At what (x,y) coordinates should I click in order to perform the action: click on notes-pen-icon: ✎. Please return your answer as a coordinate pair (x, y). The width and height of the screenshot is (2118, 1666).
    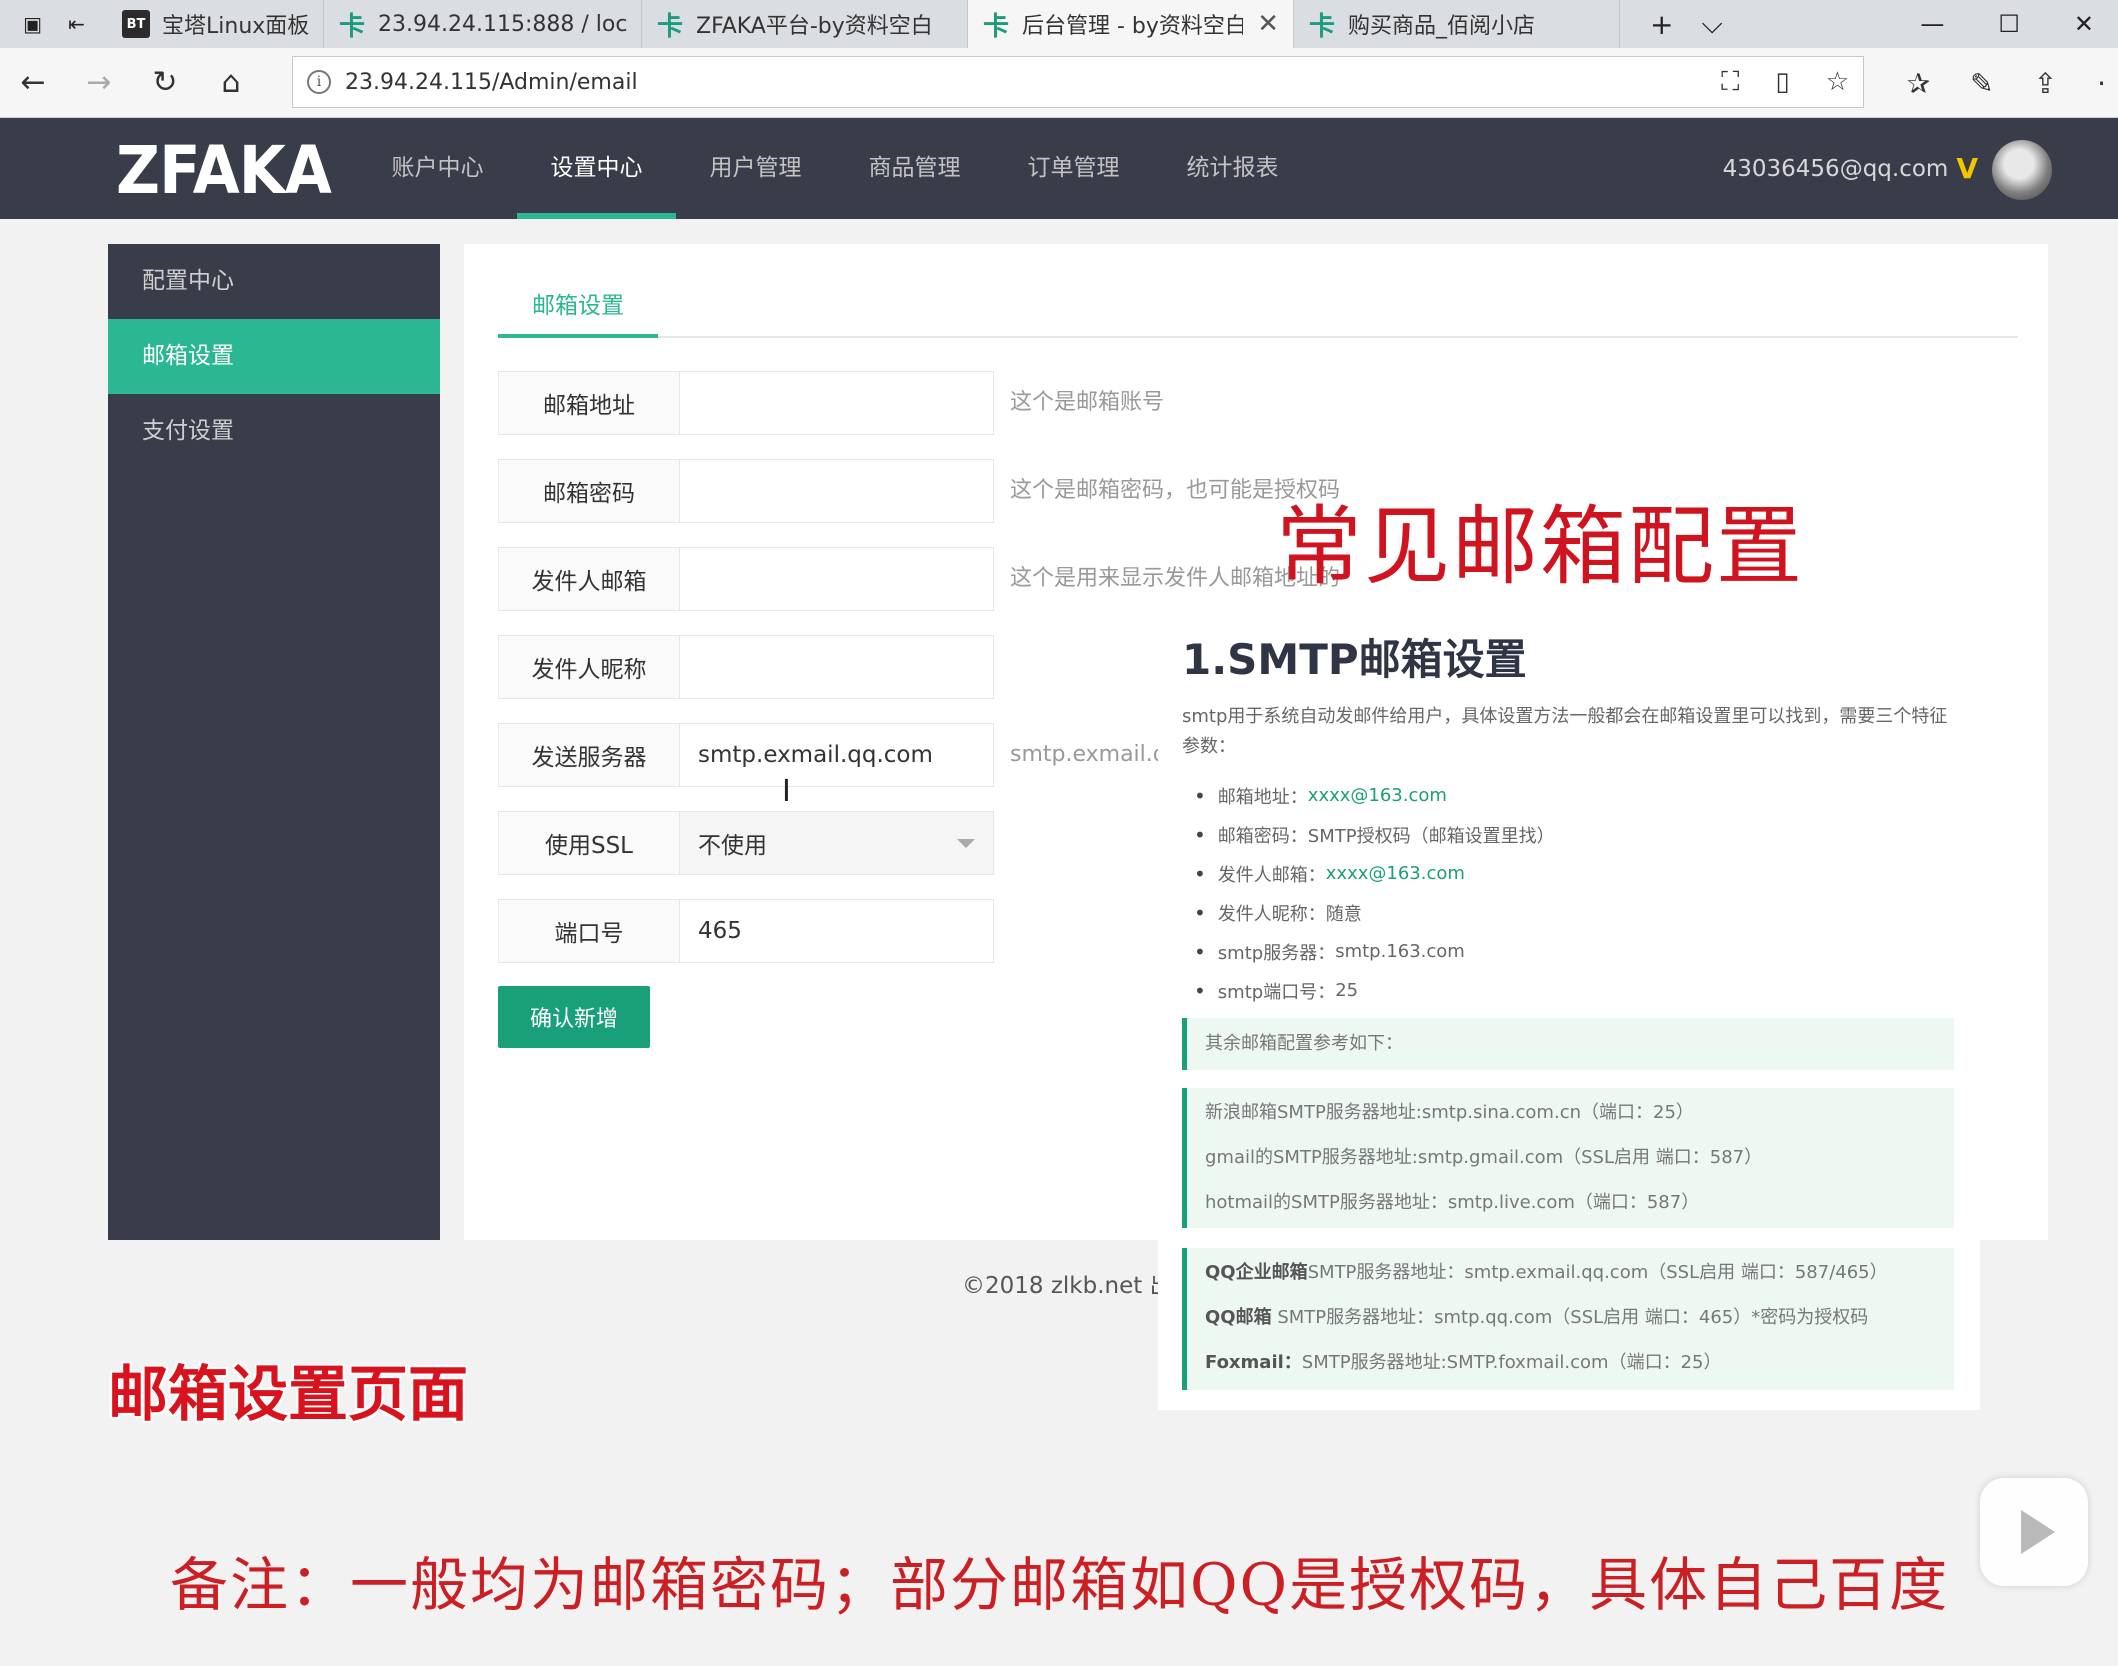
    Looking at the image, I should click on (1981, 83).